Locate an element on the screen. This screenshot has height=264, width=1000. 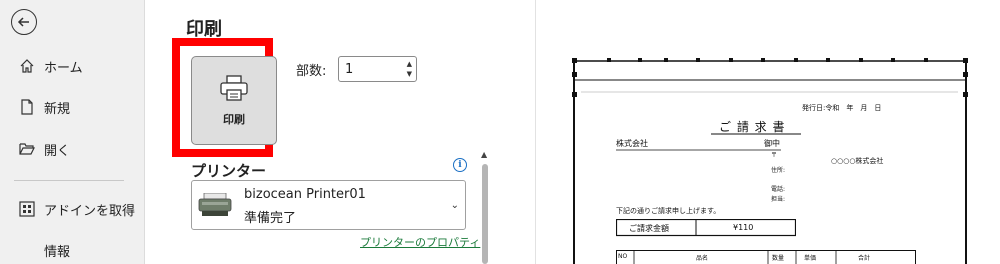
print-button: 印刷 is located at coordinates (234, 100).